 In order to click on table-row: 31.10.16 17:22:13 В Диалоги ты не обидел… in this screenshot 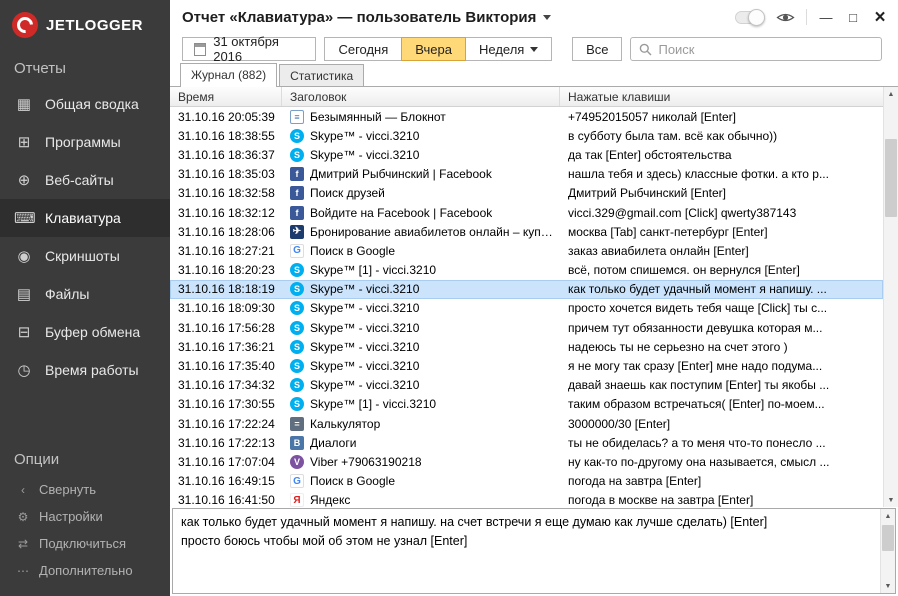, I will do `click(526, 442)`.